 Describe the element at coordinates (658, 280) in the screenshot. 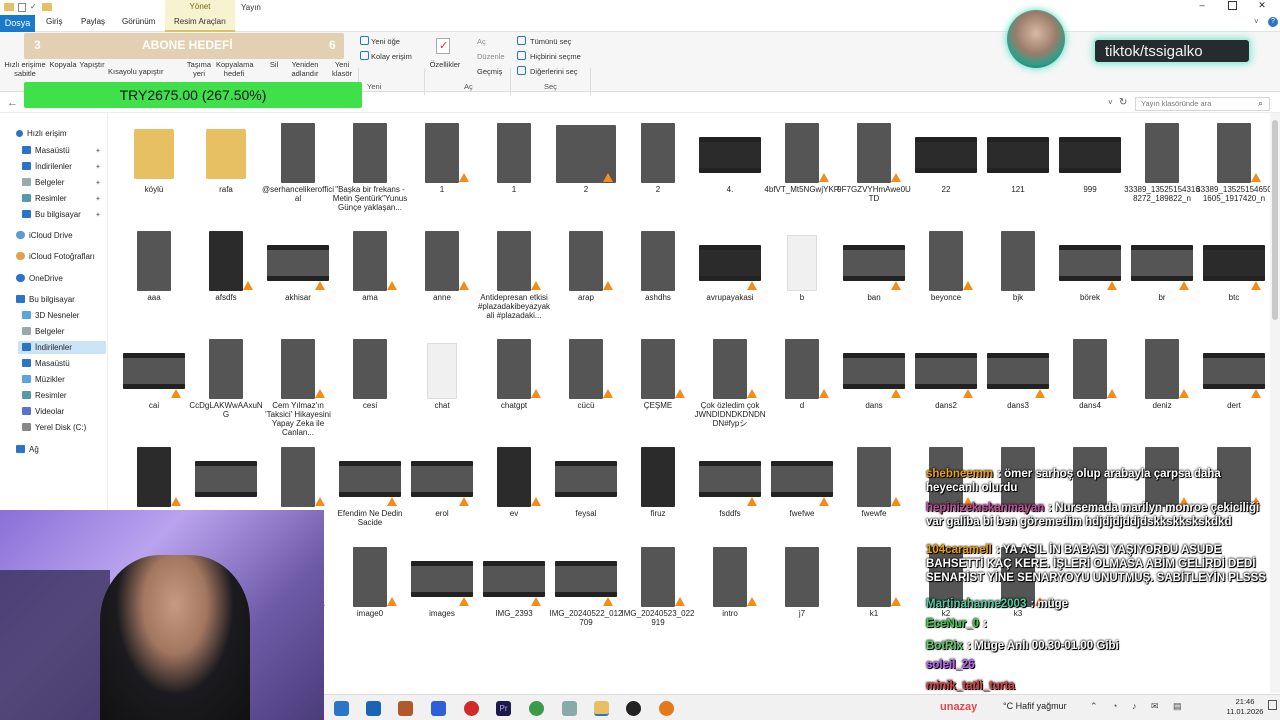

I see `file-item: ashdhs` at that location.